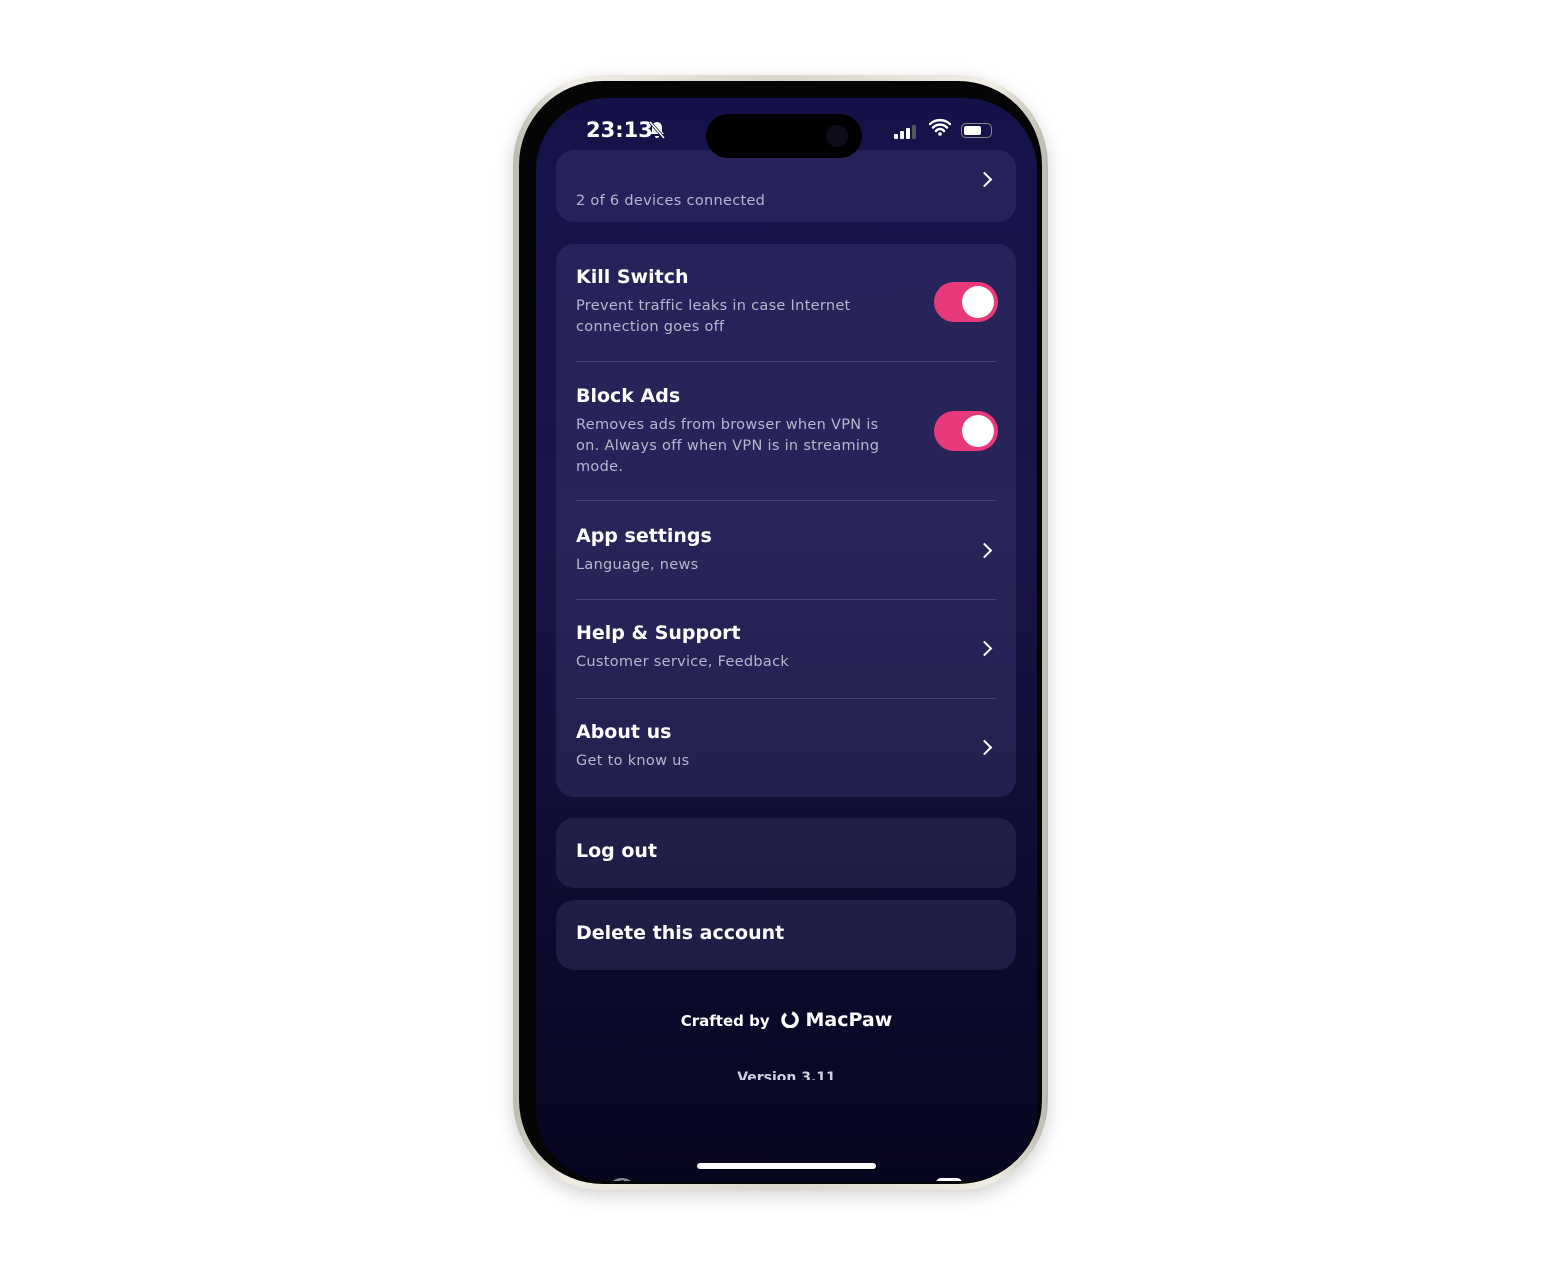 The height and width of the screenshot is (1268, 1560). What do you see at coordinates (786, 361) in the screenshot?
I see `divider` at bounding box center [786, 361].